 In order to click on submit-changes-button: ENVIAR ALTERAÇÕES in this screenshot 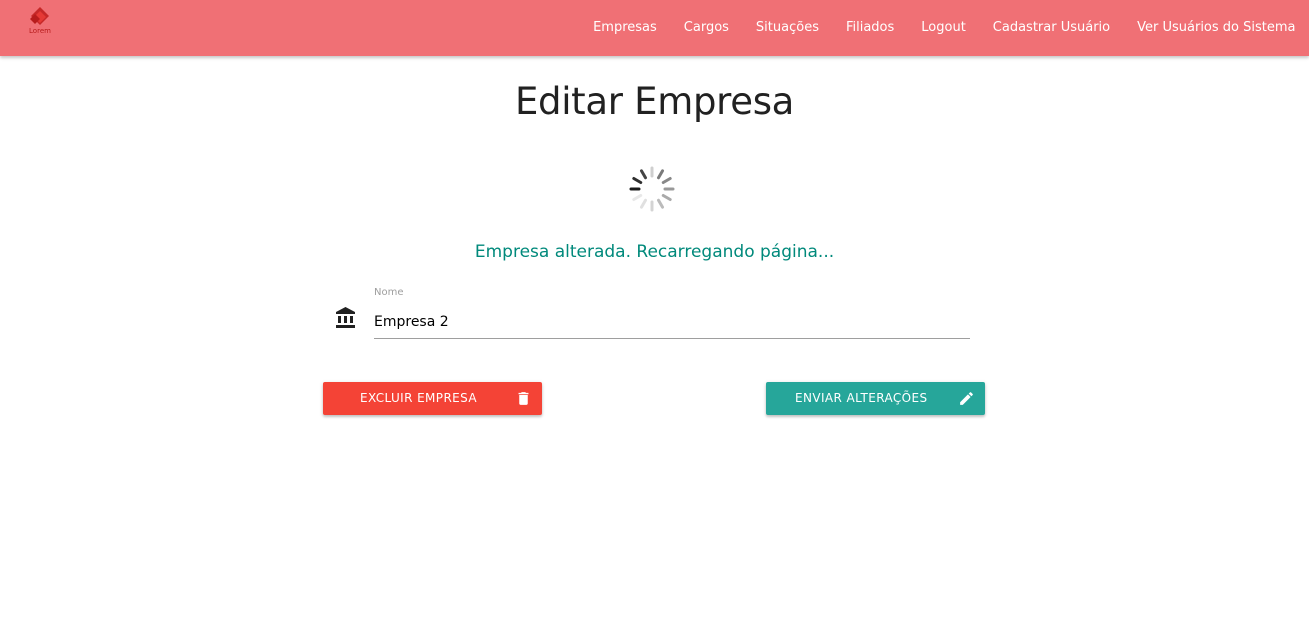, I will do `click(875, 398)`.